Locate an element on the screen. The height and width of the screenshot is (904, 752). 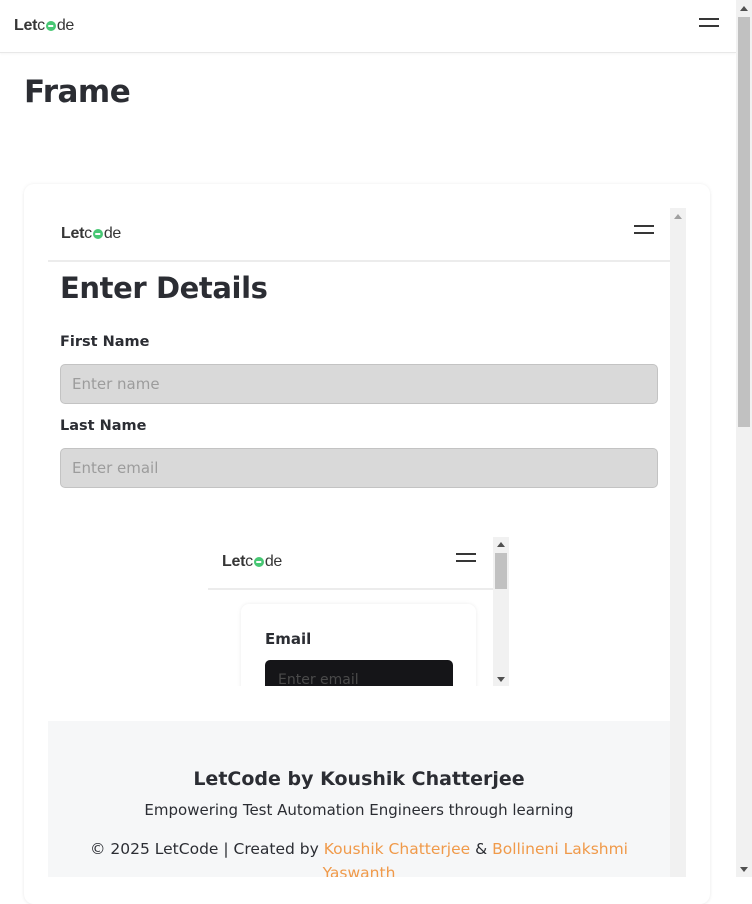
inner-iframe-scrollbar is located at coordinates (501, 611).